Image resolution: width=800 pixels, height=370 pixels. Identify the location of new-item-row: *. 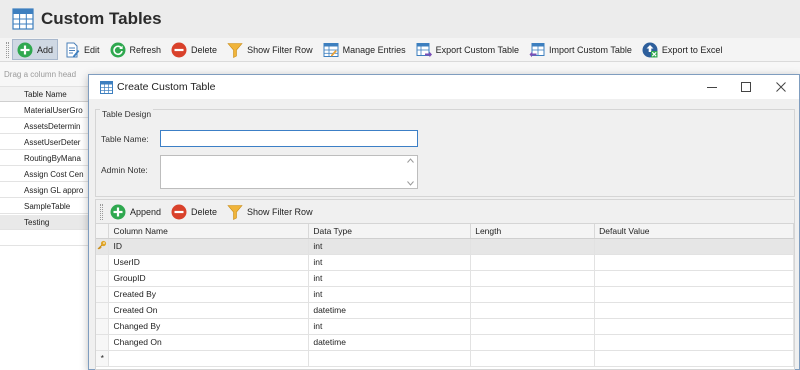
(445, 358).